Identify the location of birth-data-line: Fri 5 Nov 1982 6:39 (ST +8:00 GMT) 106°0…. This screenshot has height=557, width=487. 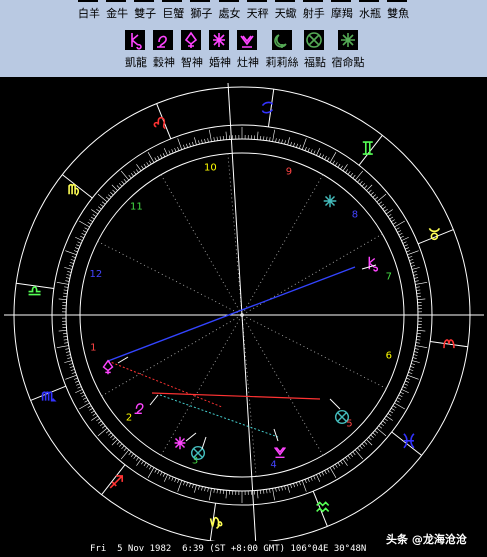
(228, 549).